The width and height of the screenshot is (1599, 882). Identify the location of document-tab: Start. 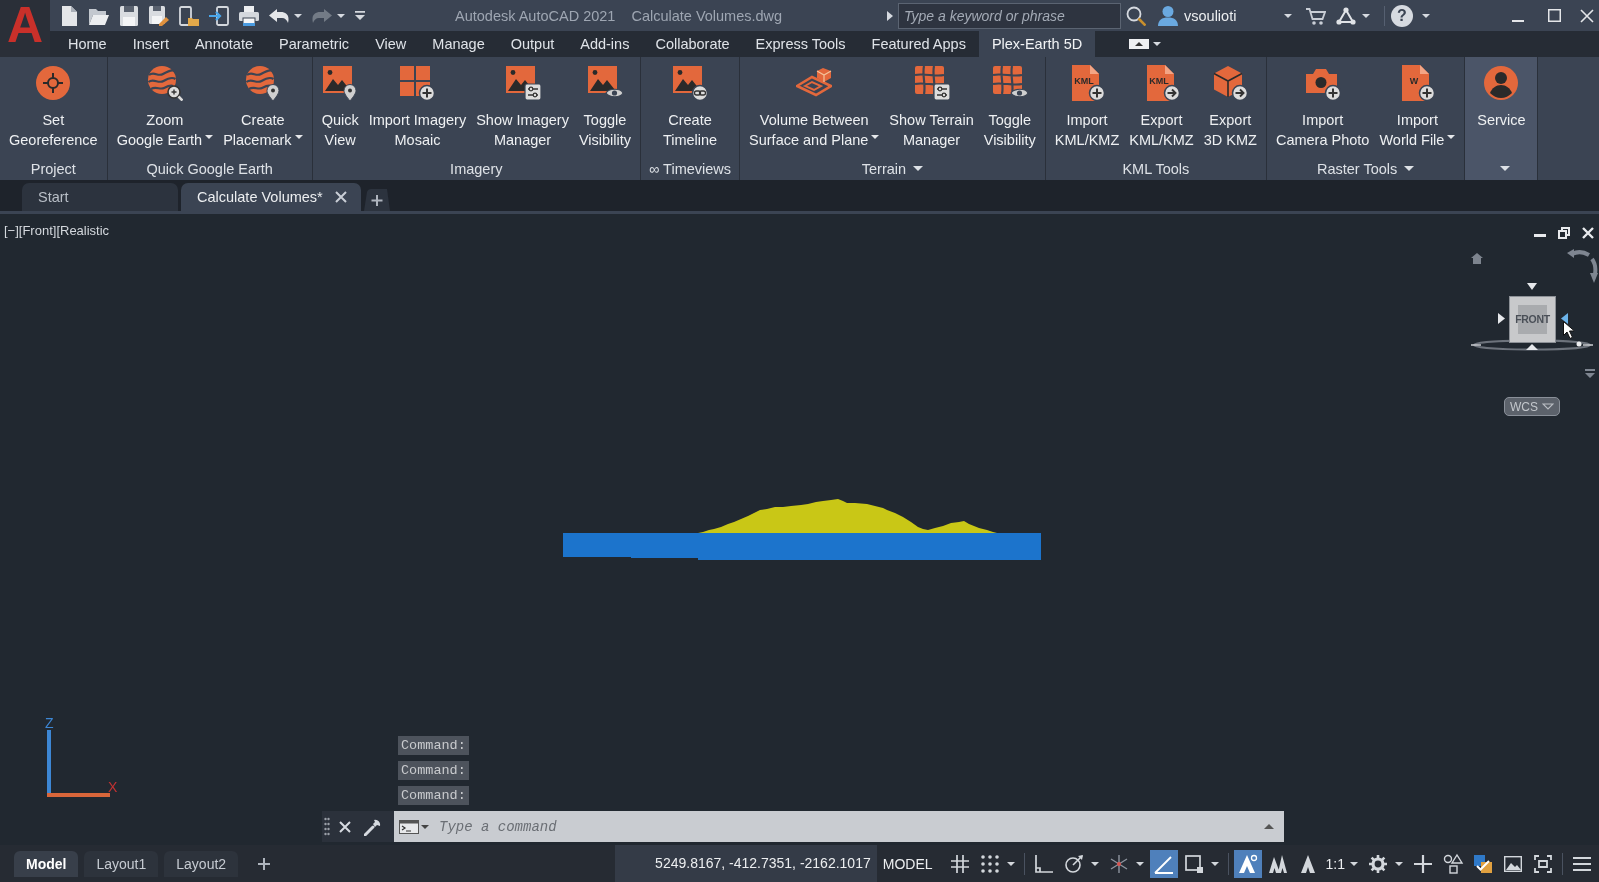
(100, 197).